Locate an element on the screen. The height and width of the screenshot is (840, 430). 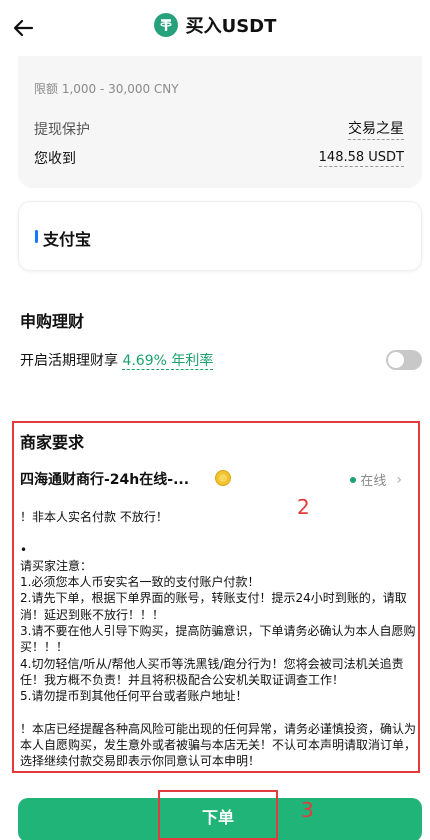
annotation-label-3: 3 is located at coordinates (307, 810).